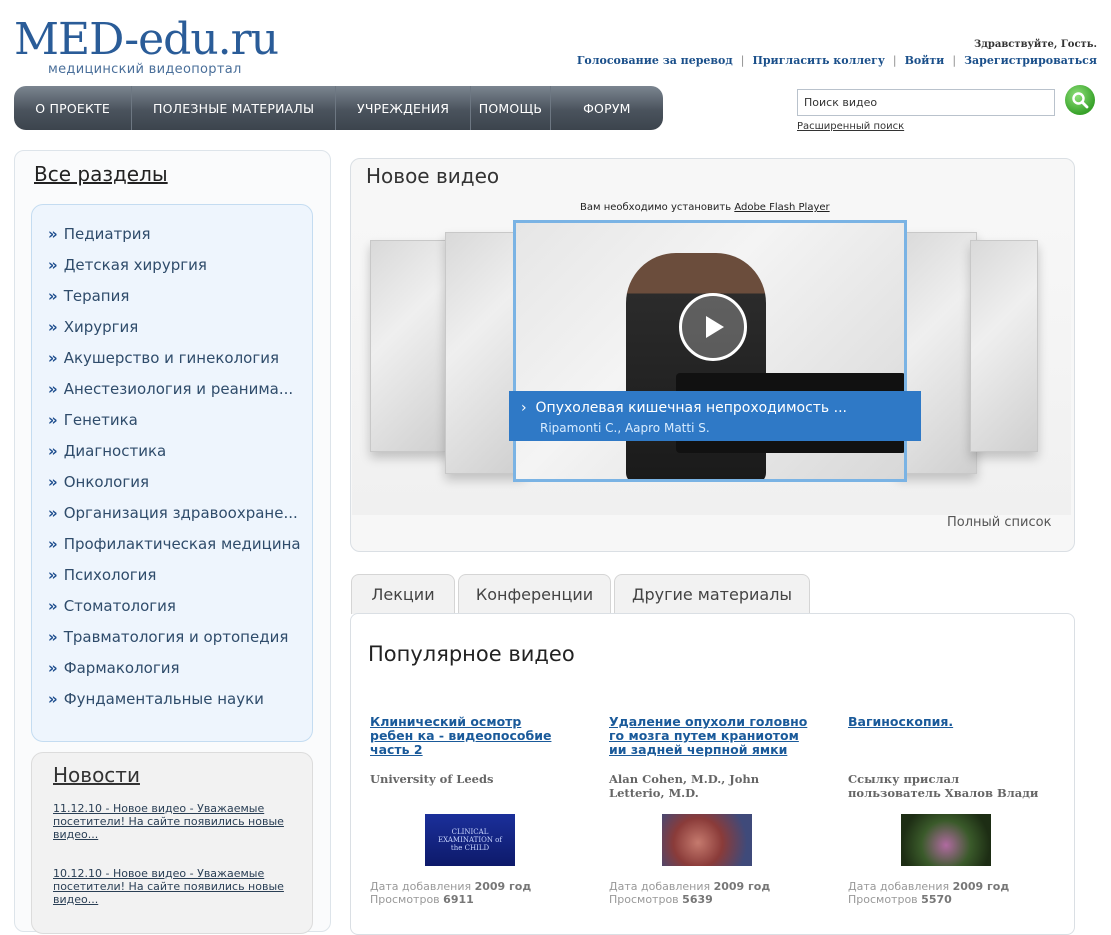 This screenshot has width=1111, height=935. Describe the element at coordinates (96, 775) in the screenshot. I see `news-heading: Новости` at that location.